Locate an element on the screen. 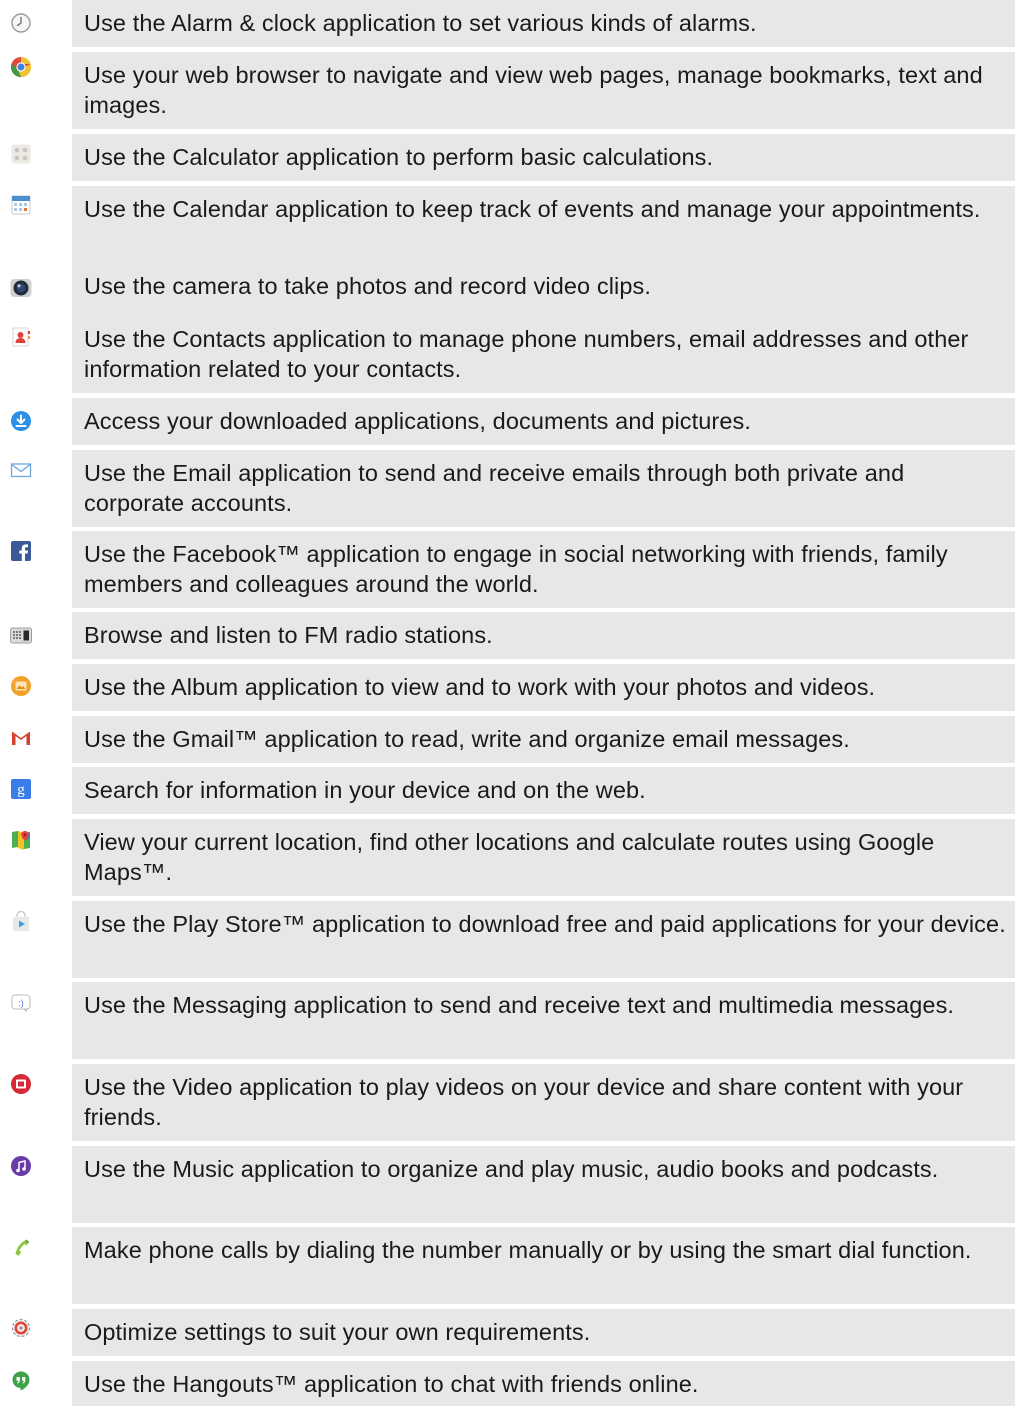 This screenshot has width=1015, height=1406. settings-icon is located at coordinates (21, 1328).